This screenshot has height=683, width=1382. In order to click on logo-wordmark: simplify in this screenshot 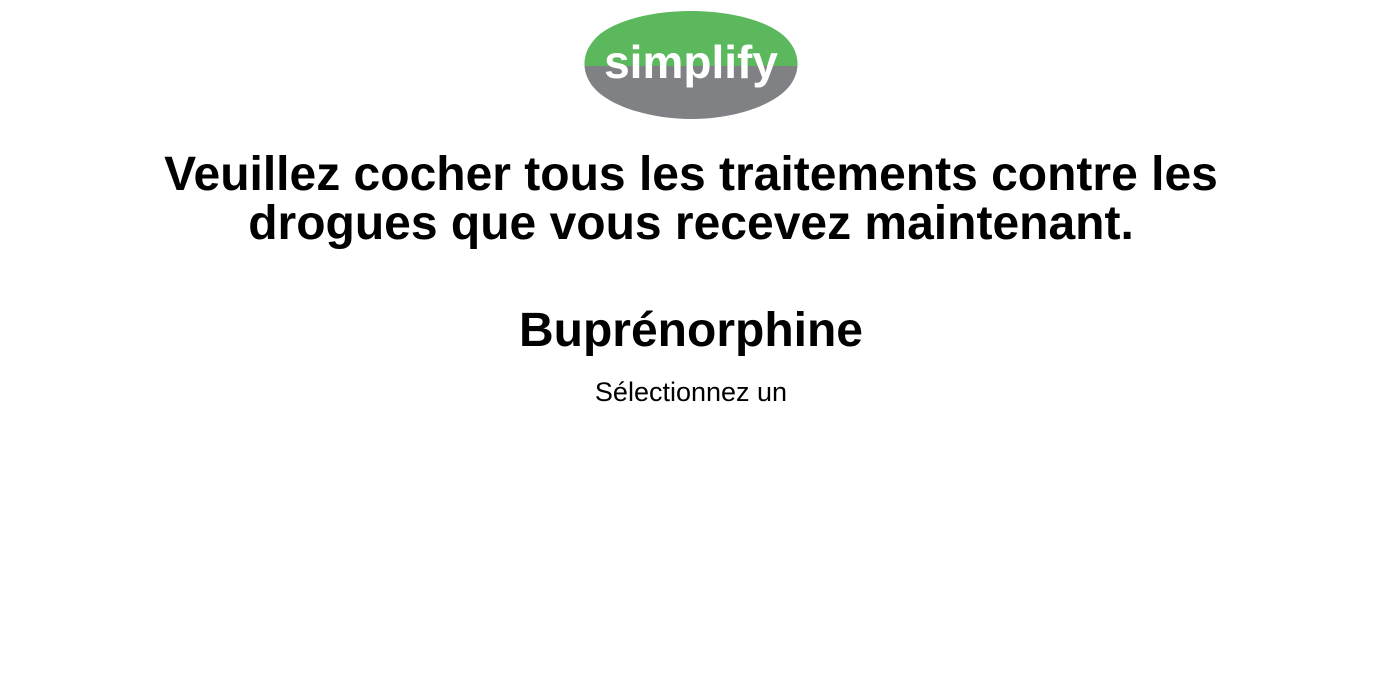, I will do `click(691, 62)`.